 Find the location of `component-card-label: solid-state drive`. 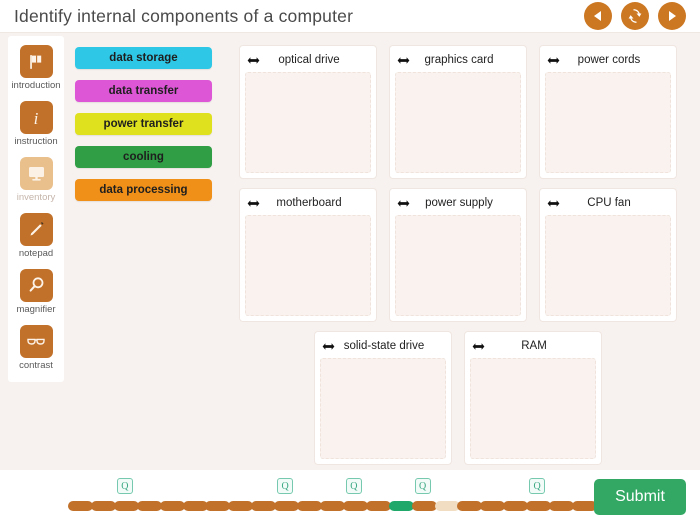

component-card-label: solid-state drive is located at coordinates (384, 346).